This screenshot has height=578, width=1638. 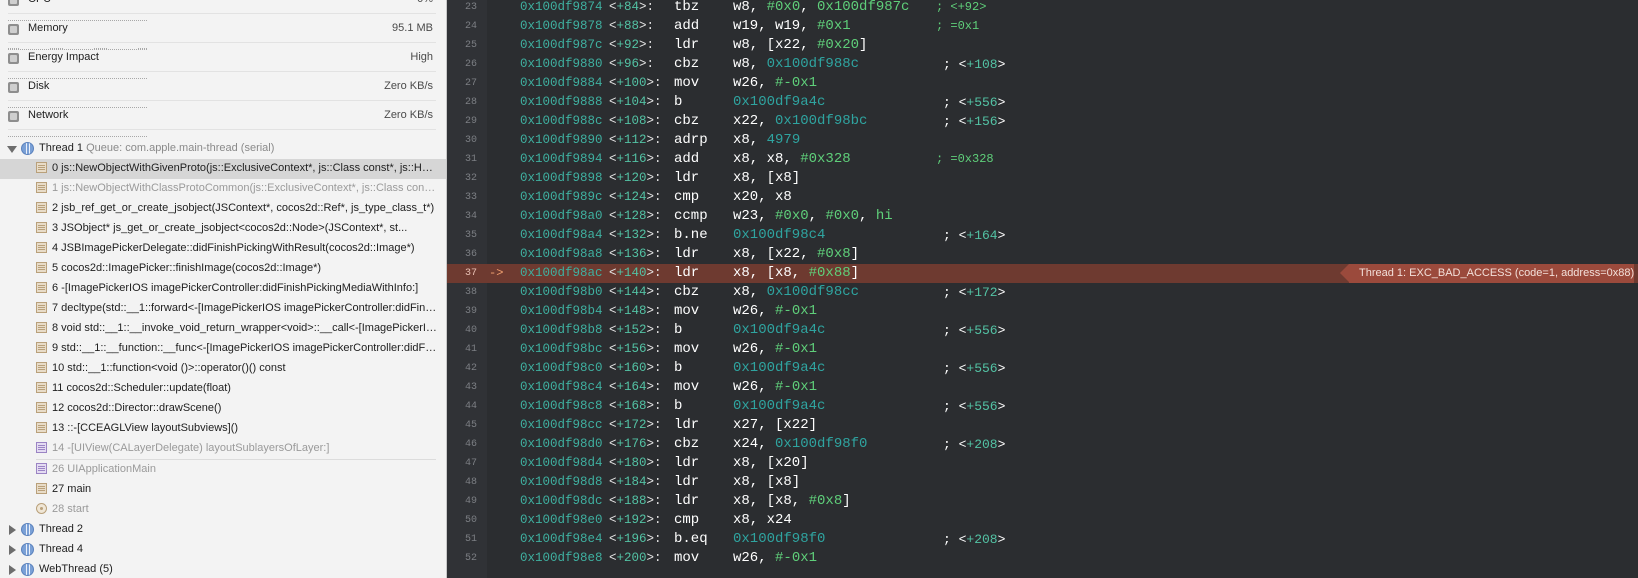 I want to click on line-number: 34, so click(x=470, y=216).